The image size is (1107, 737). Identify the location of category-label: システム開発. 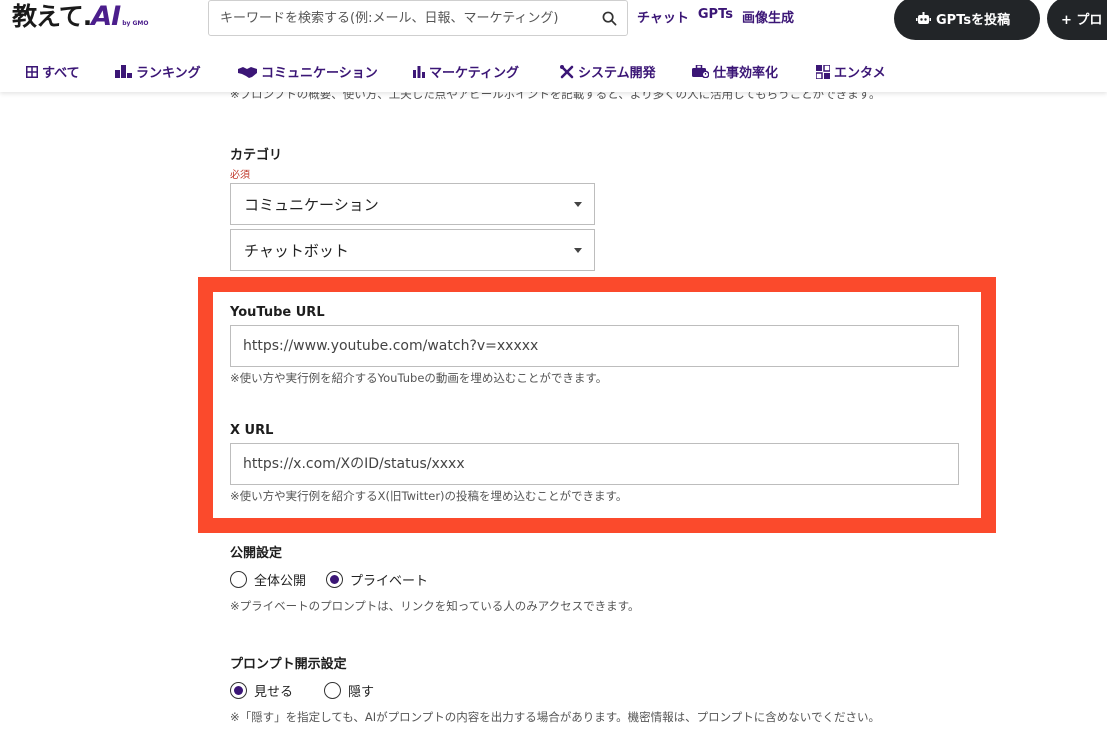
(617, 73).